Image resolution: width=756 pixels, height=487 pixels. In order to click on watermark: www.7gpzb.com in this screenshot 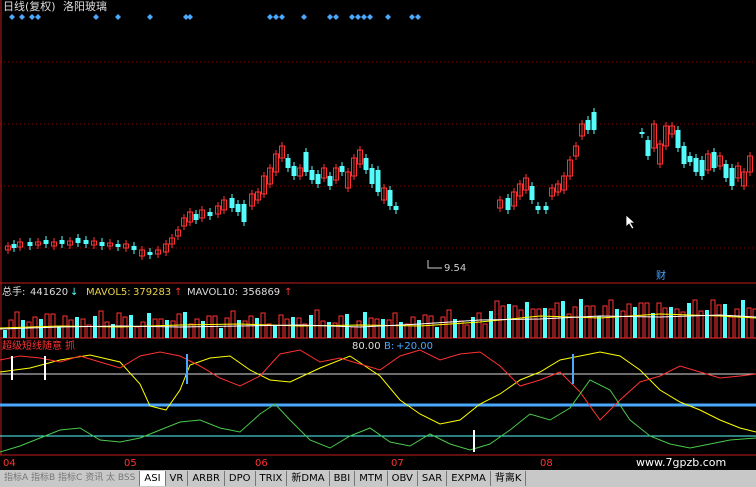, I will do `click(681, 462)`.